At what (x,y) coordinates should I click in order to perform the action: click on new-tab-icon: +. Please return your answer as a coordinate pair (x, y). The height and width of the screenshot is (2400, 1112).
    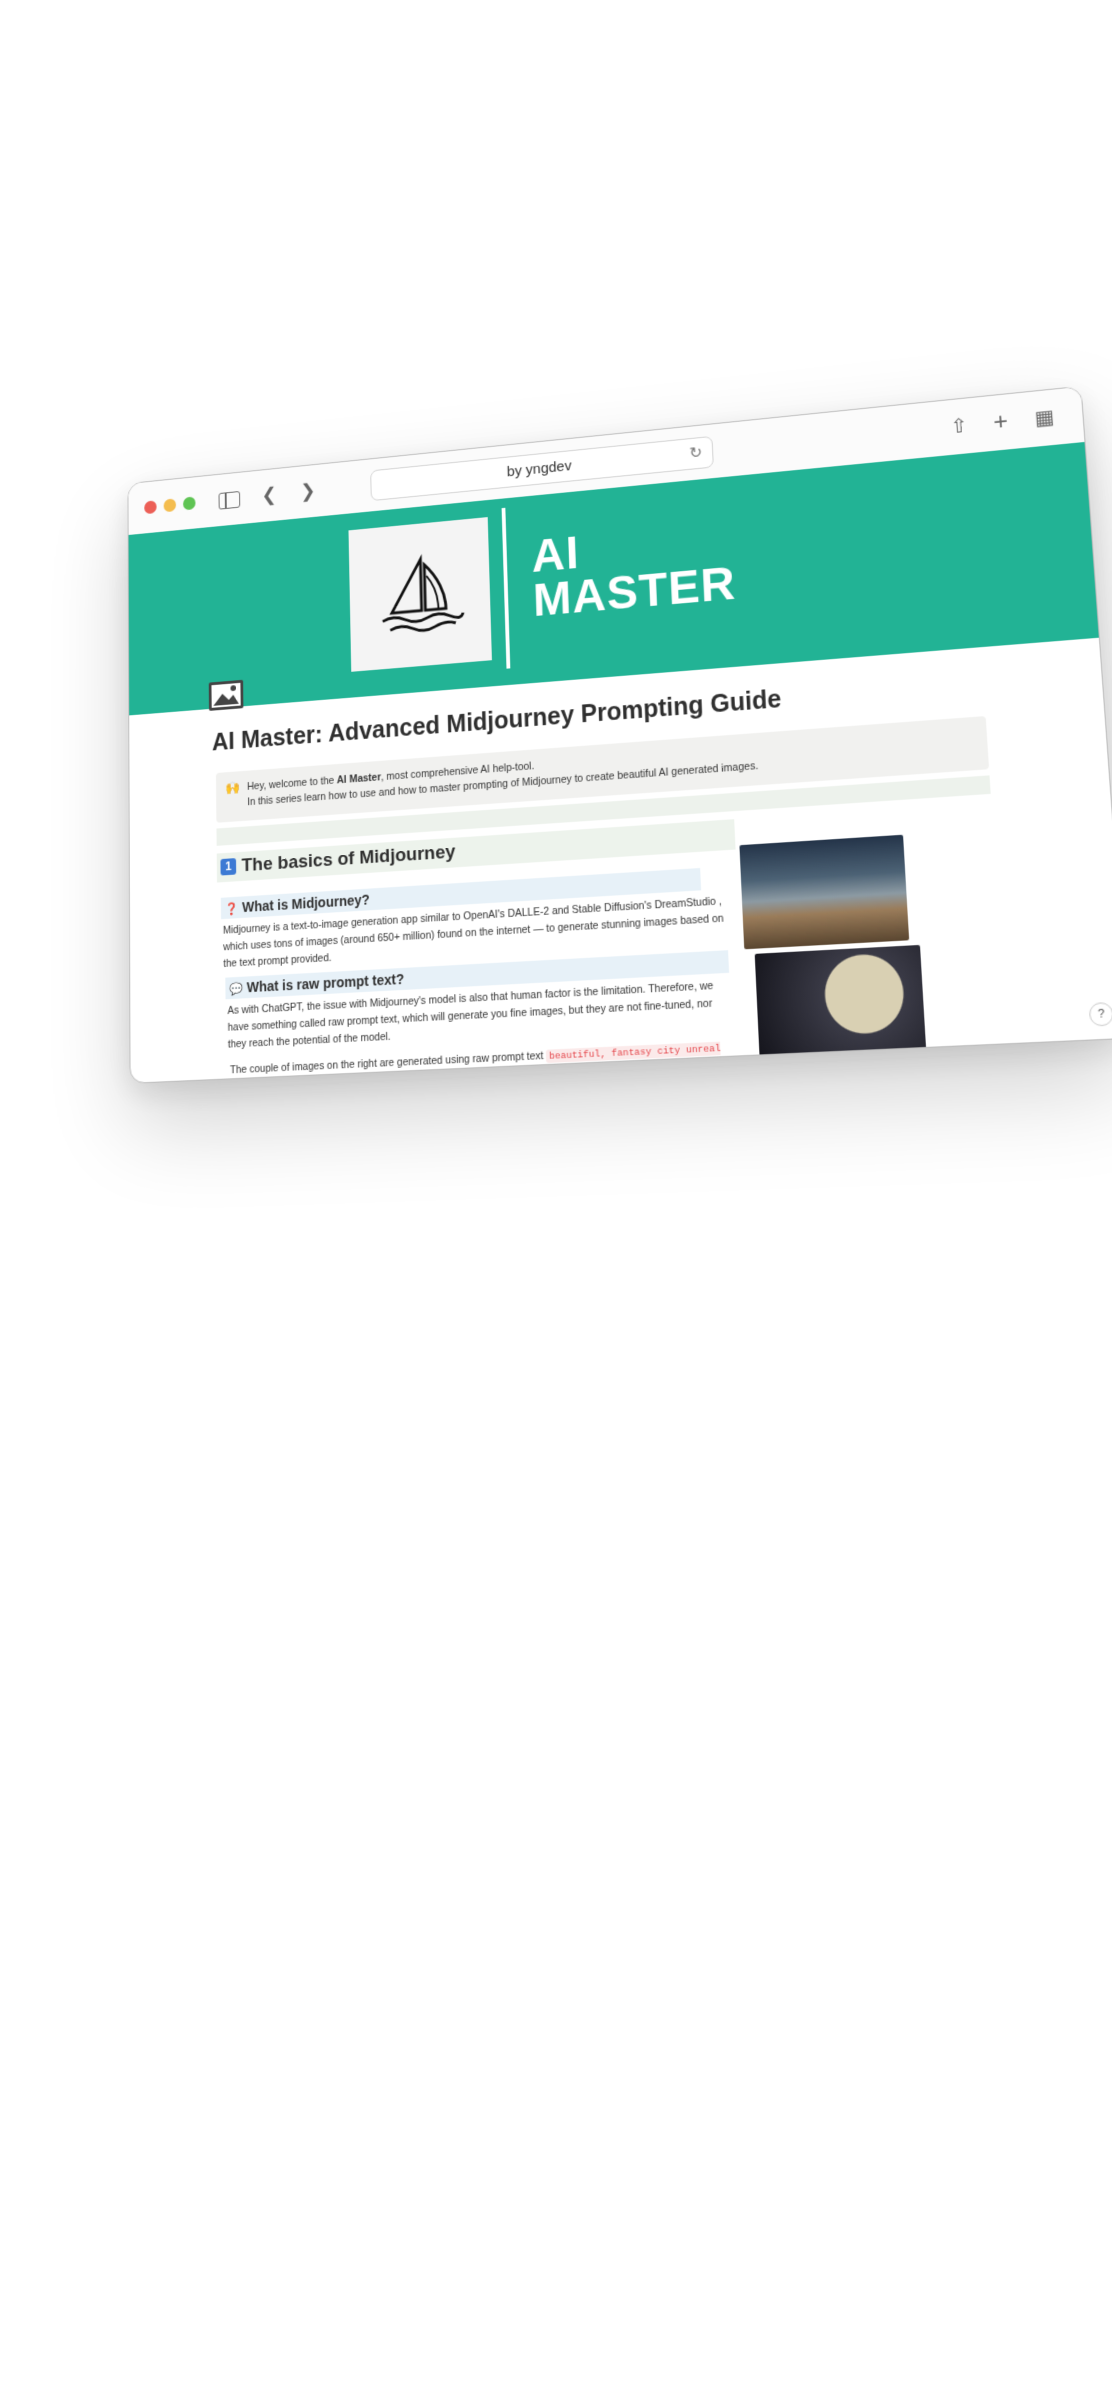
    Looking at the image, I should click on (1001, 422).